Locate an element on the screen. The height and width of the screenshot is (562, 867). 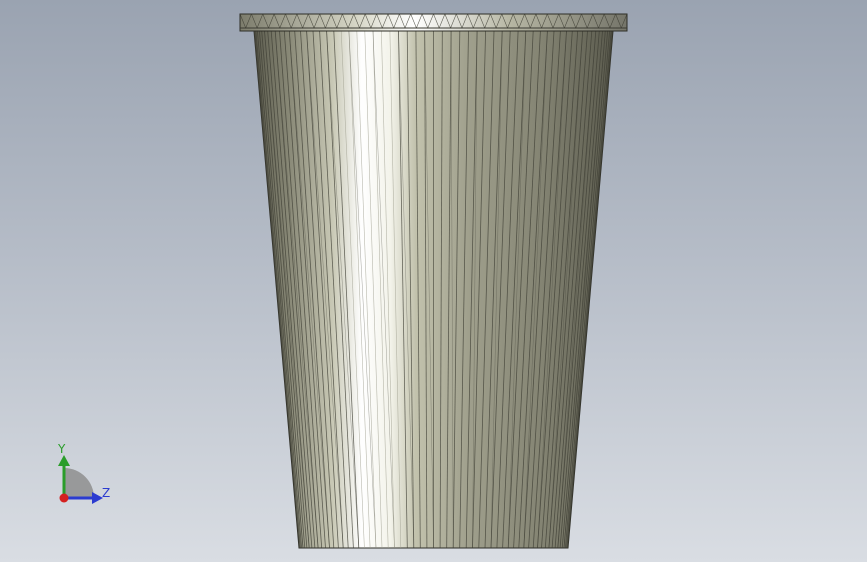
y-axis-arrow-icon is located at coordinates (64, 460).